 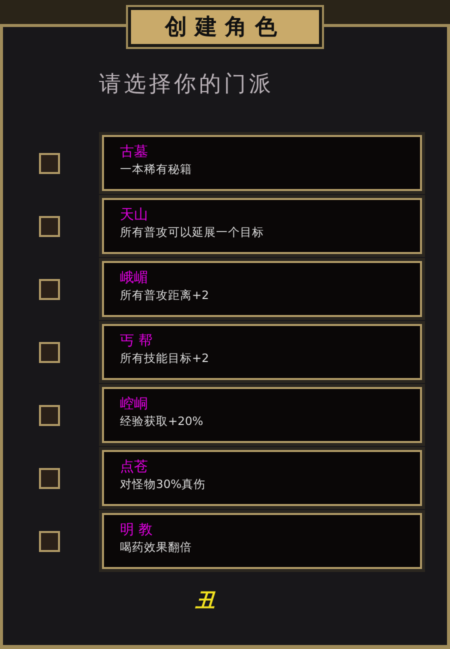 I want to click on sect-name: 崆峒, so click(x=134, y=404).